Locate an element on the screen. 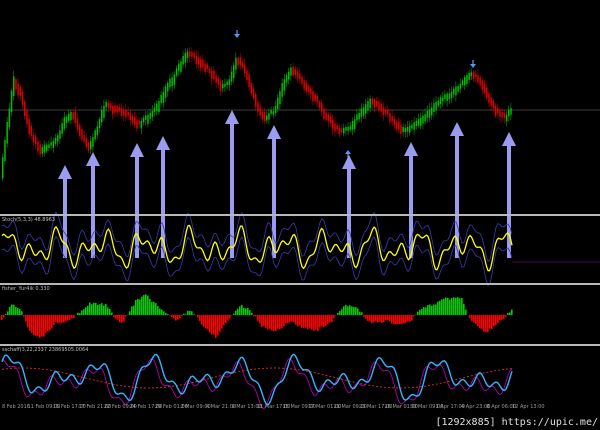 This screenshot has width=600, height=430. watermark: [1292x885] https://upic.me/ is located at coordinates (516, 422).